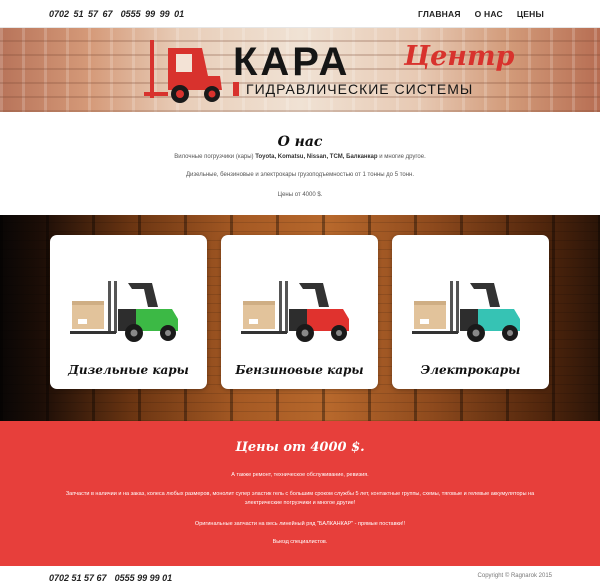 This screenshot has width=600, height=588. I want to click on logo-forklift-icon, so click(185, 71).